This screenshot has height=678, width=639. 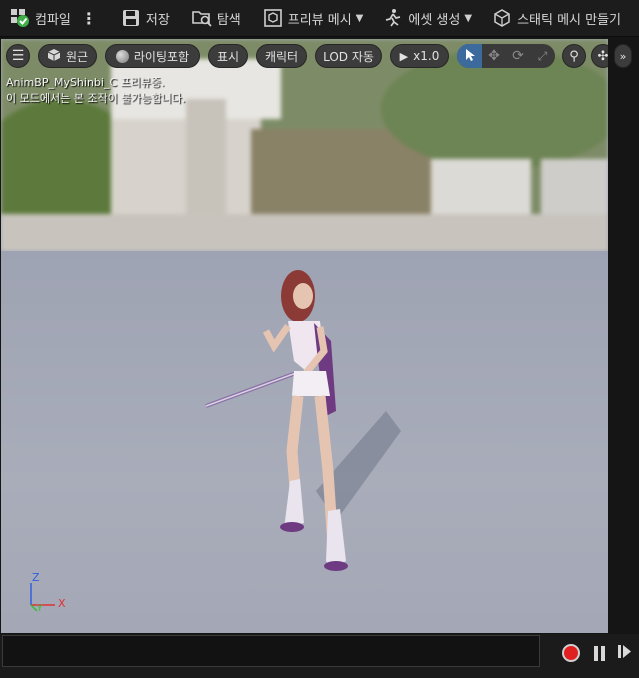 What do you see at coordinates (40, 609) in the screenshot?
I see `axis-y-label: Y` at bounding box center [40, 609].